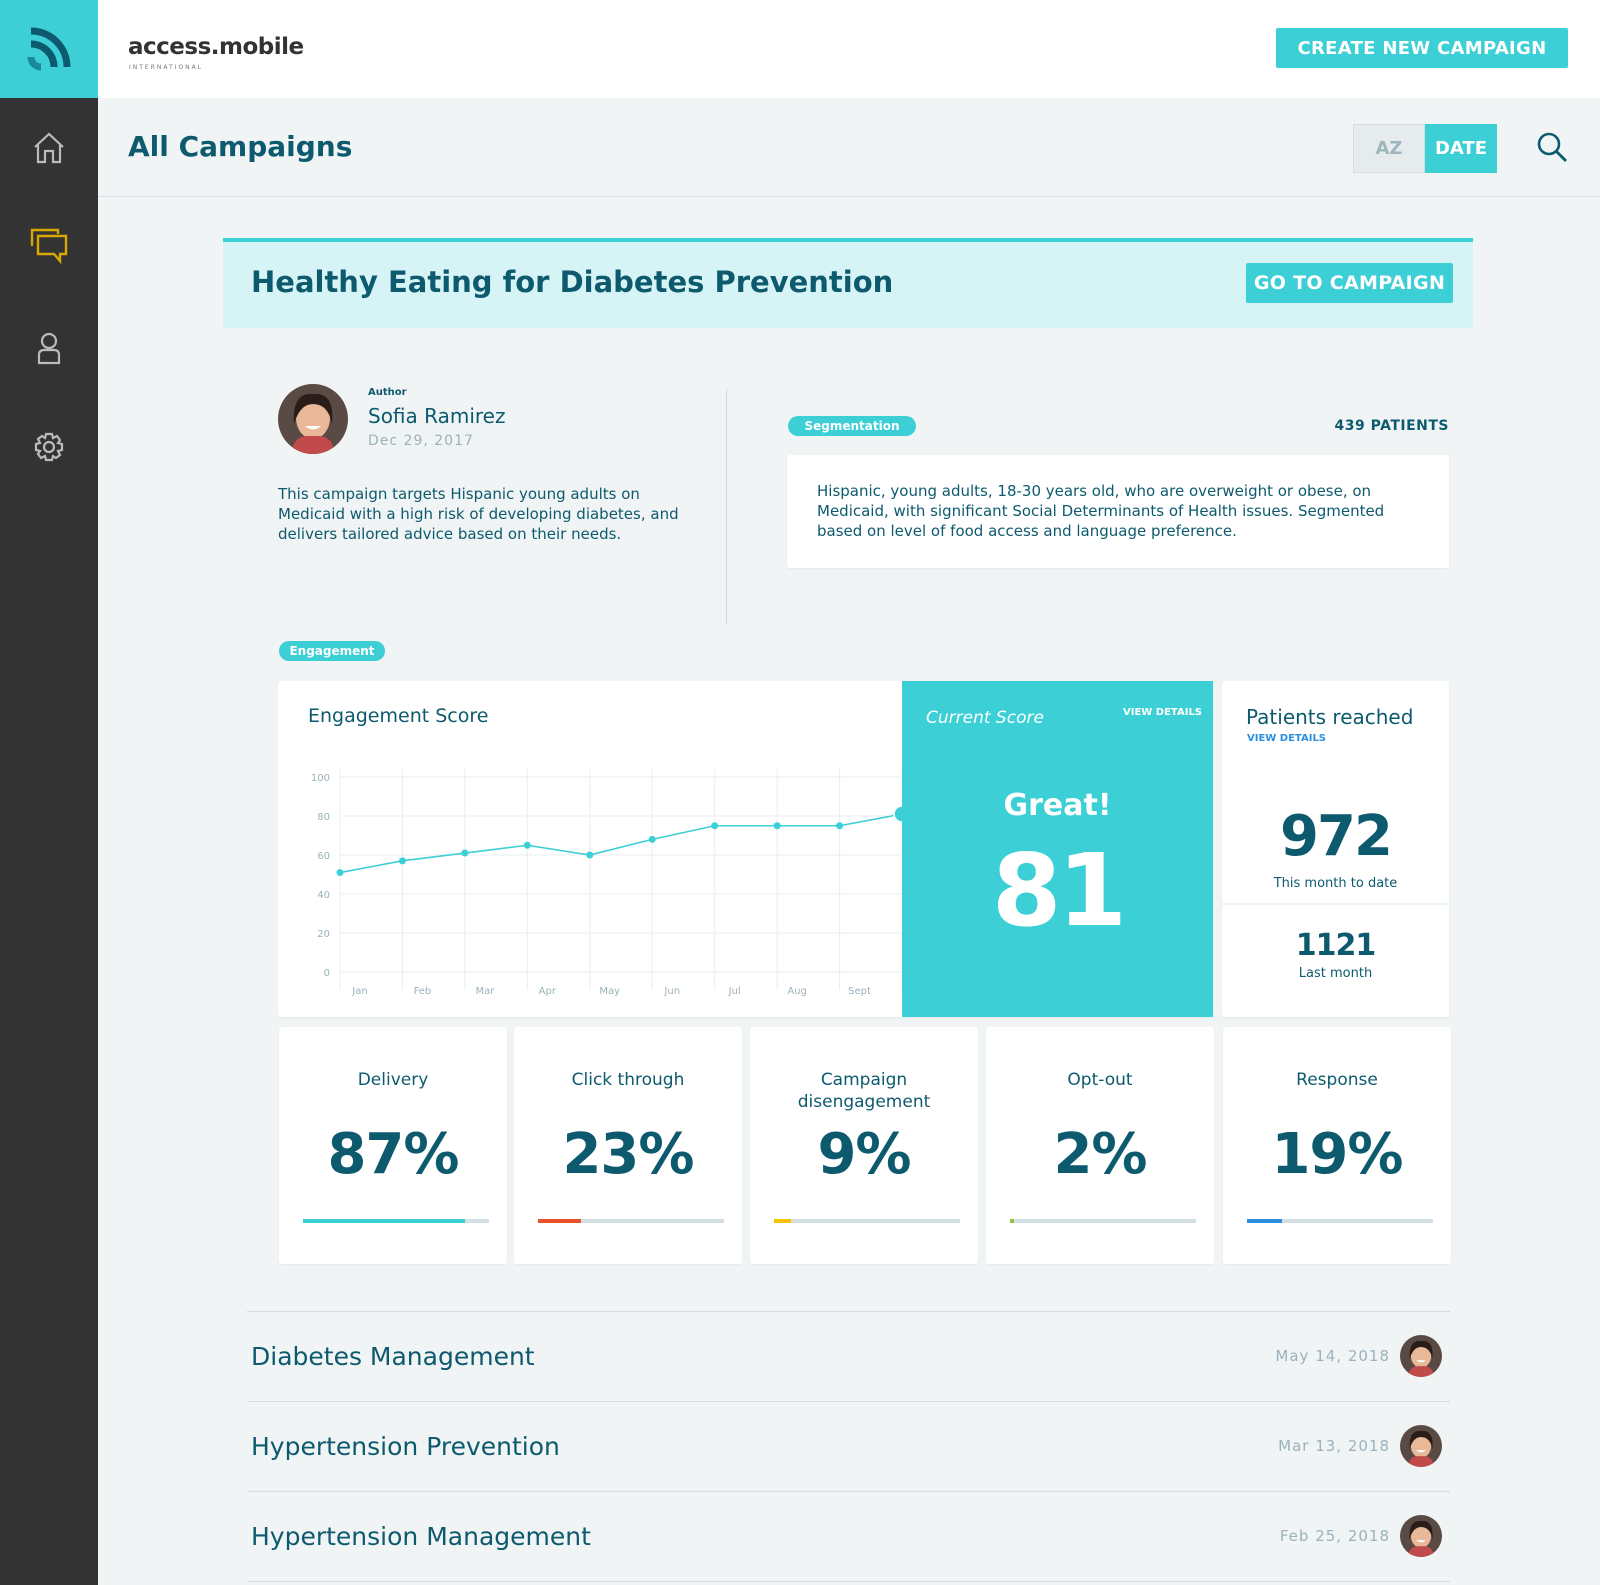 The image size is (1600, 1585). What do you see at coordinates (1059, 890) in the screenshot?
I see `current-score-value: 81` at bounding box center [1059, 890].